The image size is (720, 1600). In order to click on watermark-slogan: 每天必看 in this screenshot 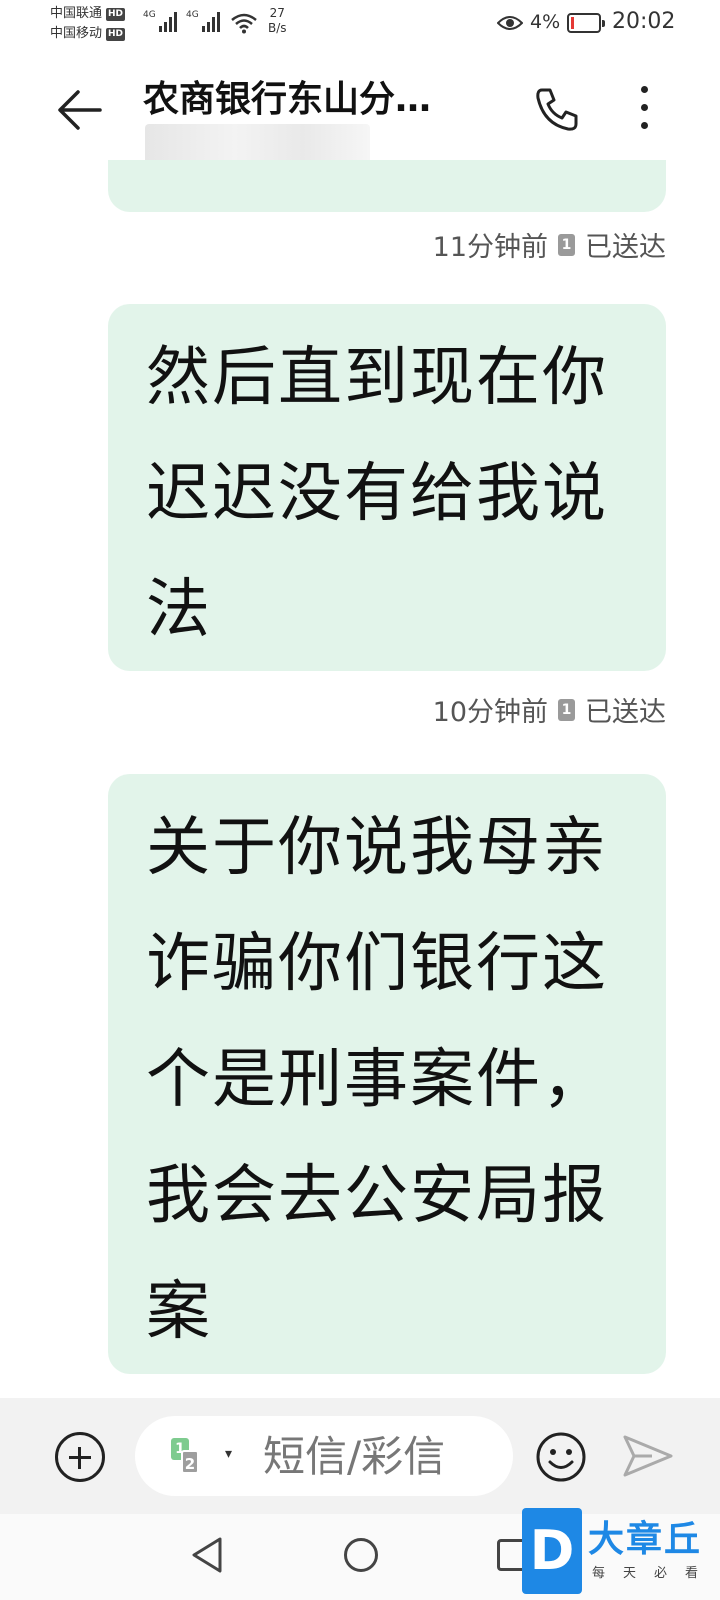, I will do `click(654, 1573)`.